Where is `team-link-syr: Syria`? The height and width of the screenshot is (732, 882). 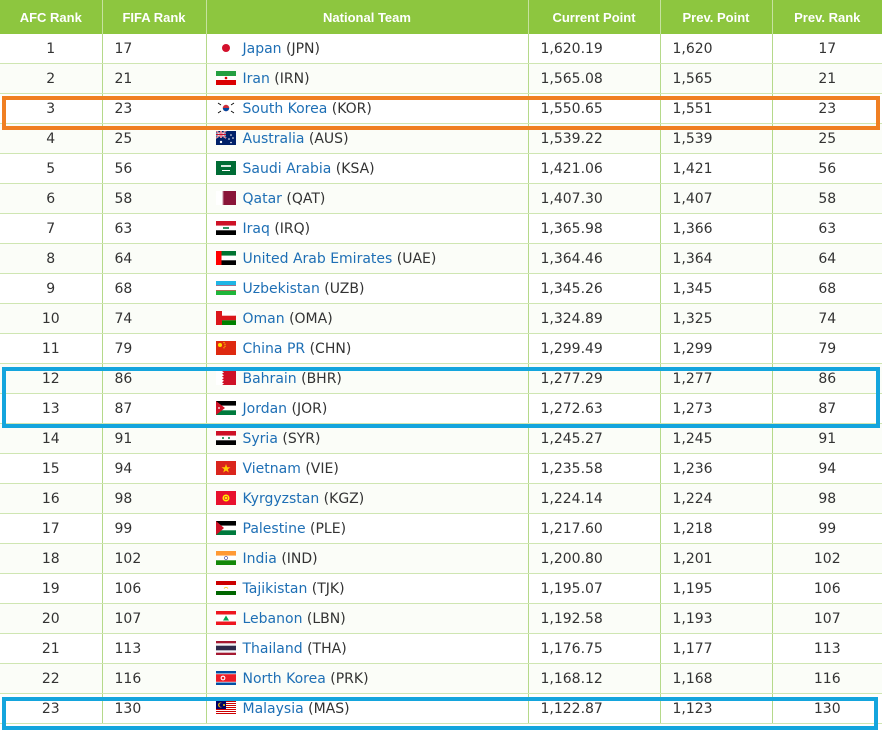 team-link-syr: Syria is located at coordinates (260, 439).